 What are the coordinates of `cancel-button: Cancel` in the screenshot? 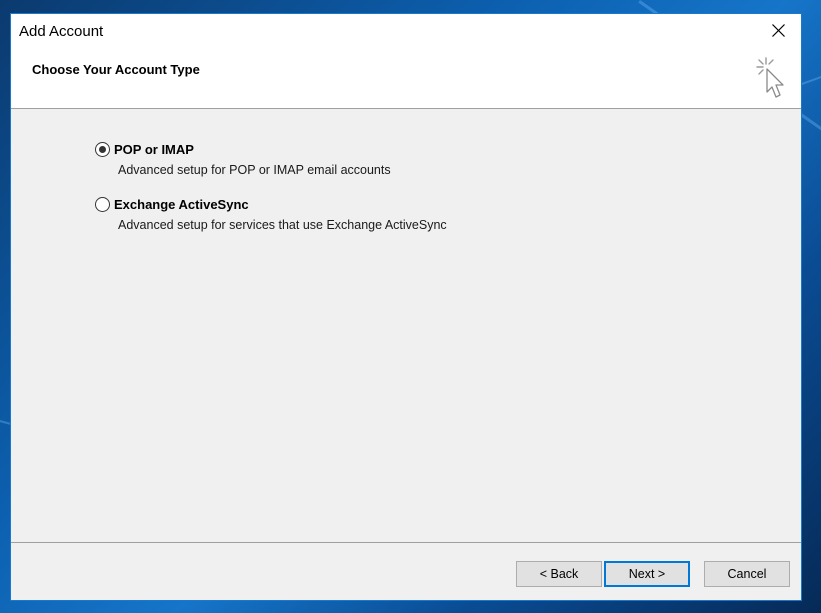 It's located at (747, 574).